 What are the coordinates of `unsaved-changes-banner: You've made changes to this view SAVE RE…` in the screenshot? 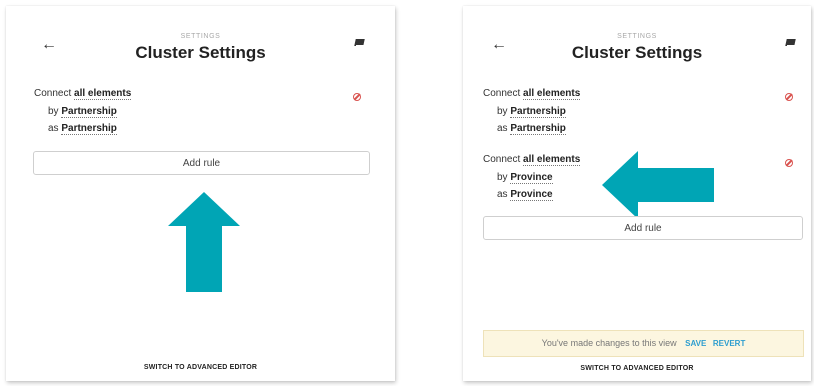 It's located at (643, 343).